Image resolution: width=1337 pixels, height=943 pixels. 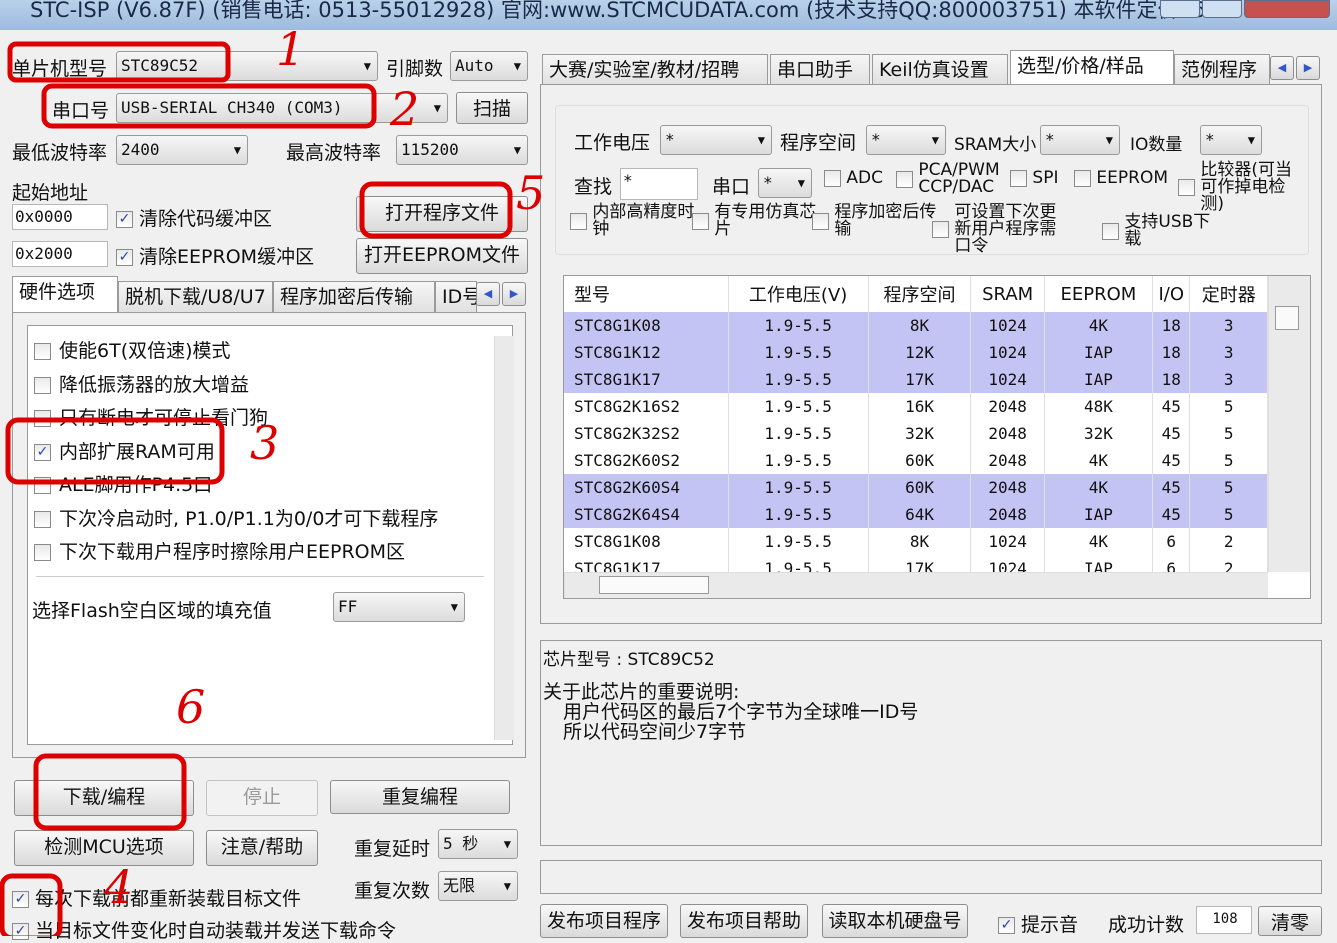 What do you see at coordinates (115, 451) in the screenshot?
I see `annotation-box-ram` at bounding box center [115, 451].